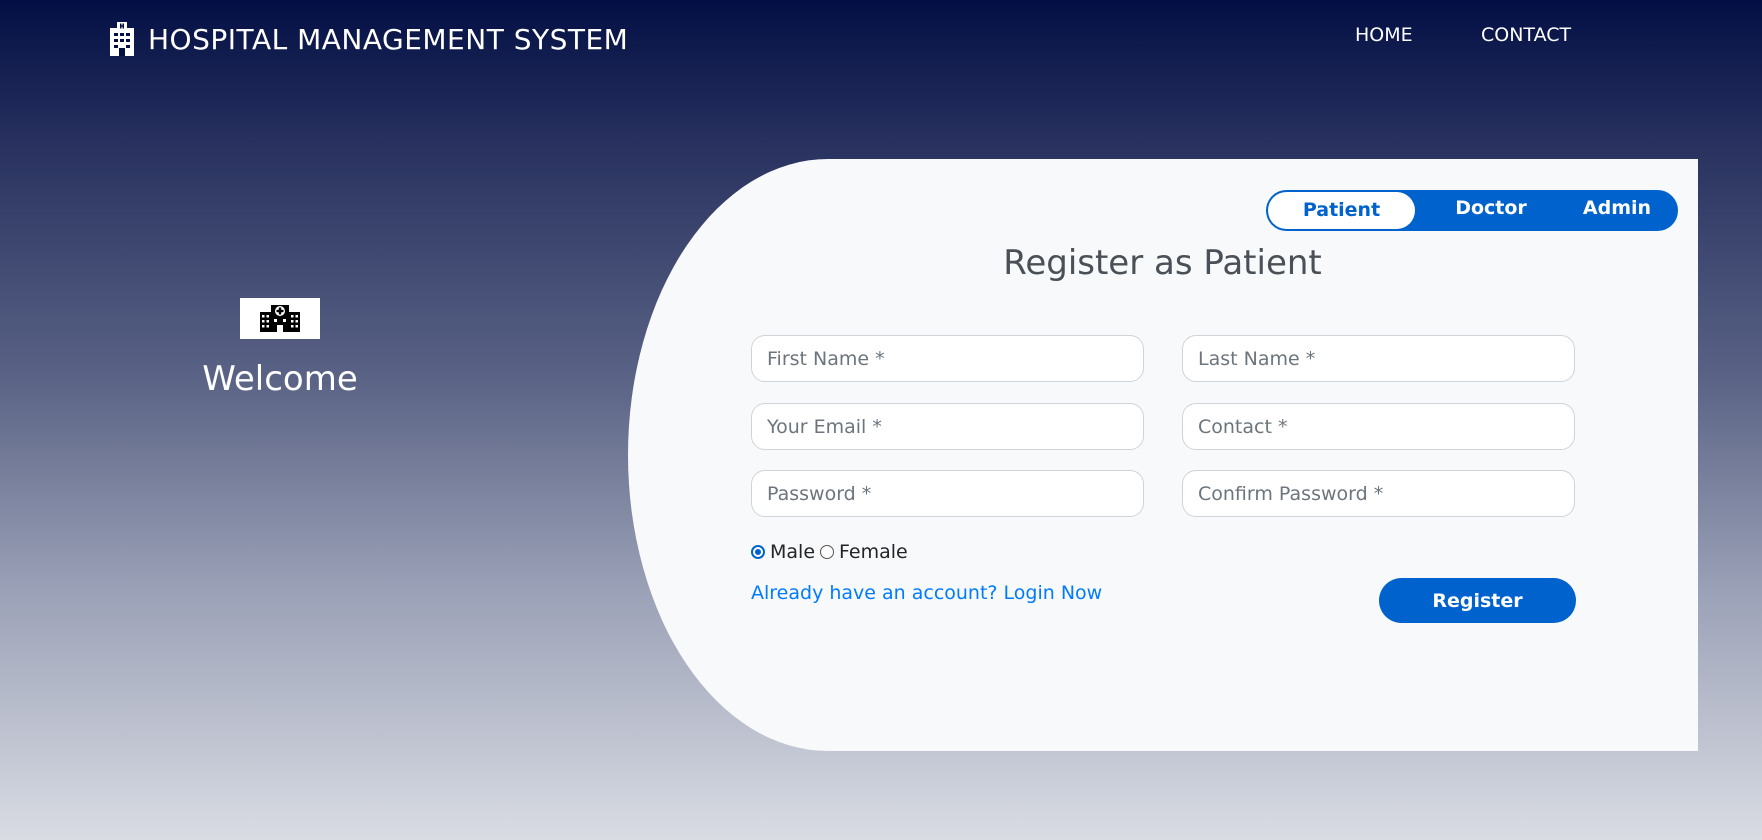 This screenshot has height=840, width=1762. I want to click on first-name-input, so click(947, 358).